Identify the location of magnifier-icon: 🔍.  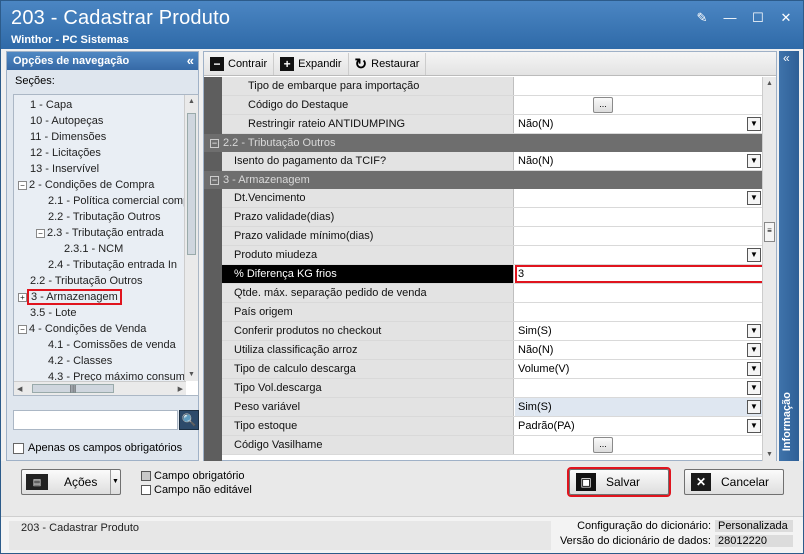
(189, 420).